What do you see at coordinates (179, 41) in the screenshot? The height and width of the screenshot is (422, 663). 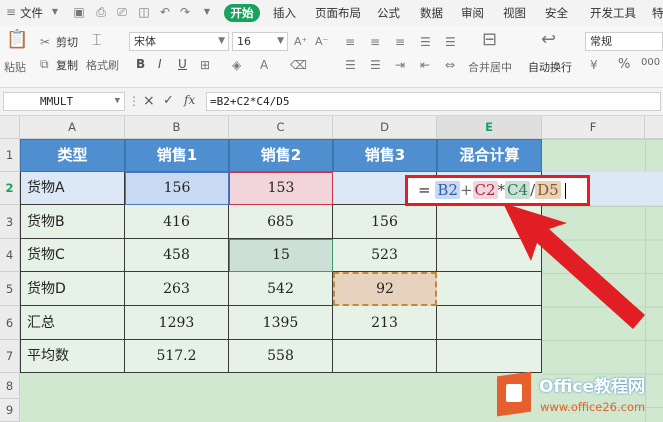 I see `font-name-select: 宋体 ▼` at bounding box center [179, 41].